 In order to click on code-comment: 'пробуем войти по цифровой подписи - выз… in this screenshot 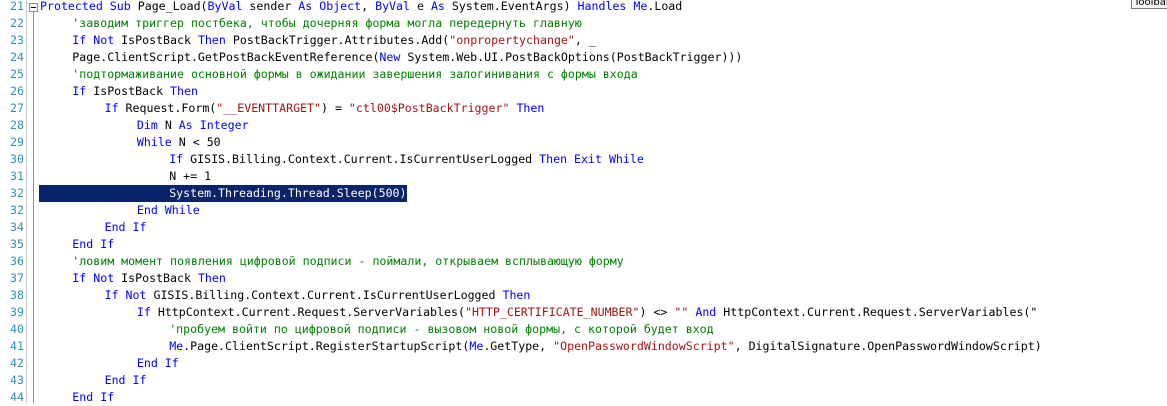, I will do `click(441, 329)`.